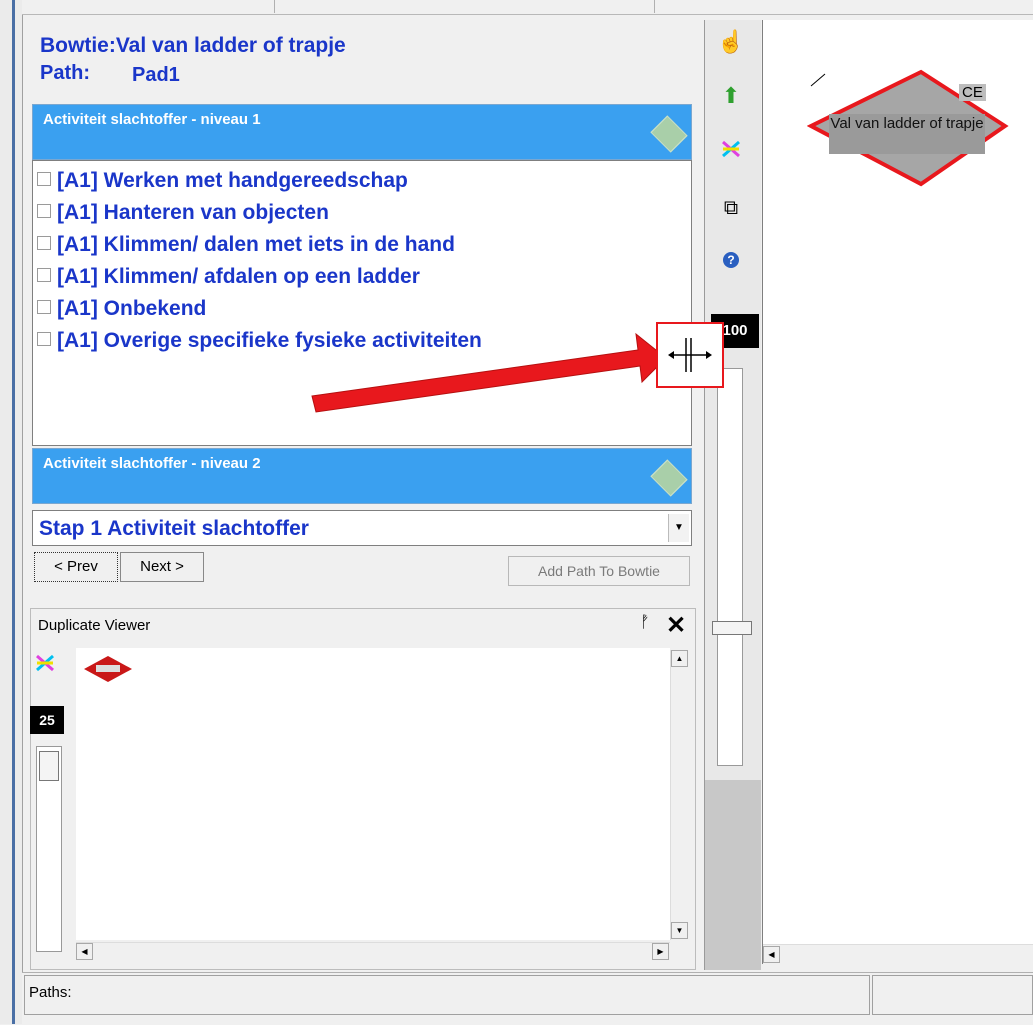  I want to click on annotation-arrow, so click(489, 372).